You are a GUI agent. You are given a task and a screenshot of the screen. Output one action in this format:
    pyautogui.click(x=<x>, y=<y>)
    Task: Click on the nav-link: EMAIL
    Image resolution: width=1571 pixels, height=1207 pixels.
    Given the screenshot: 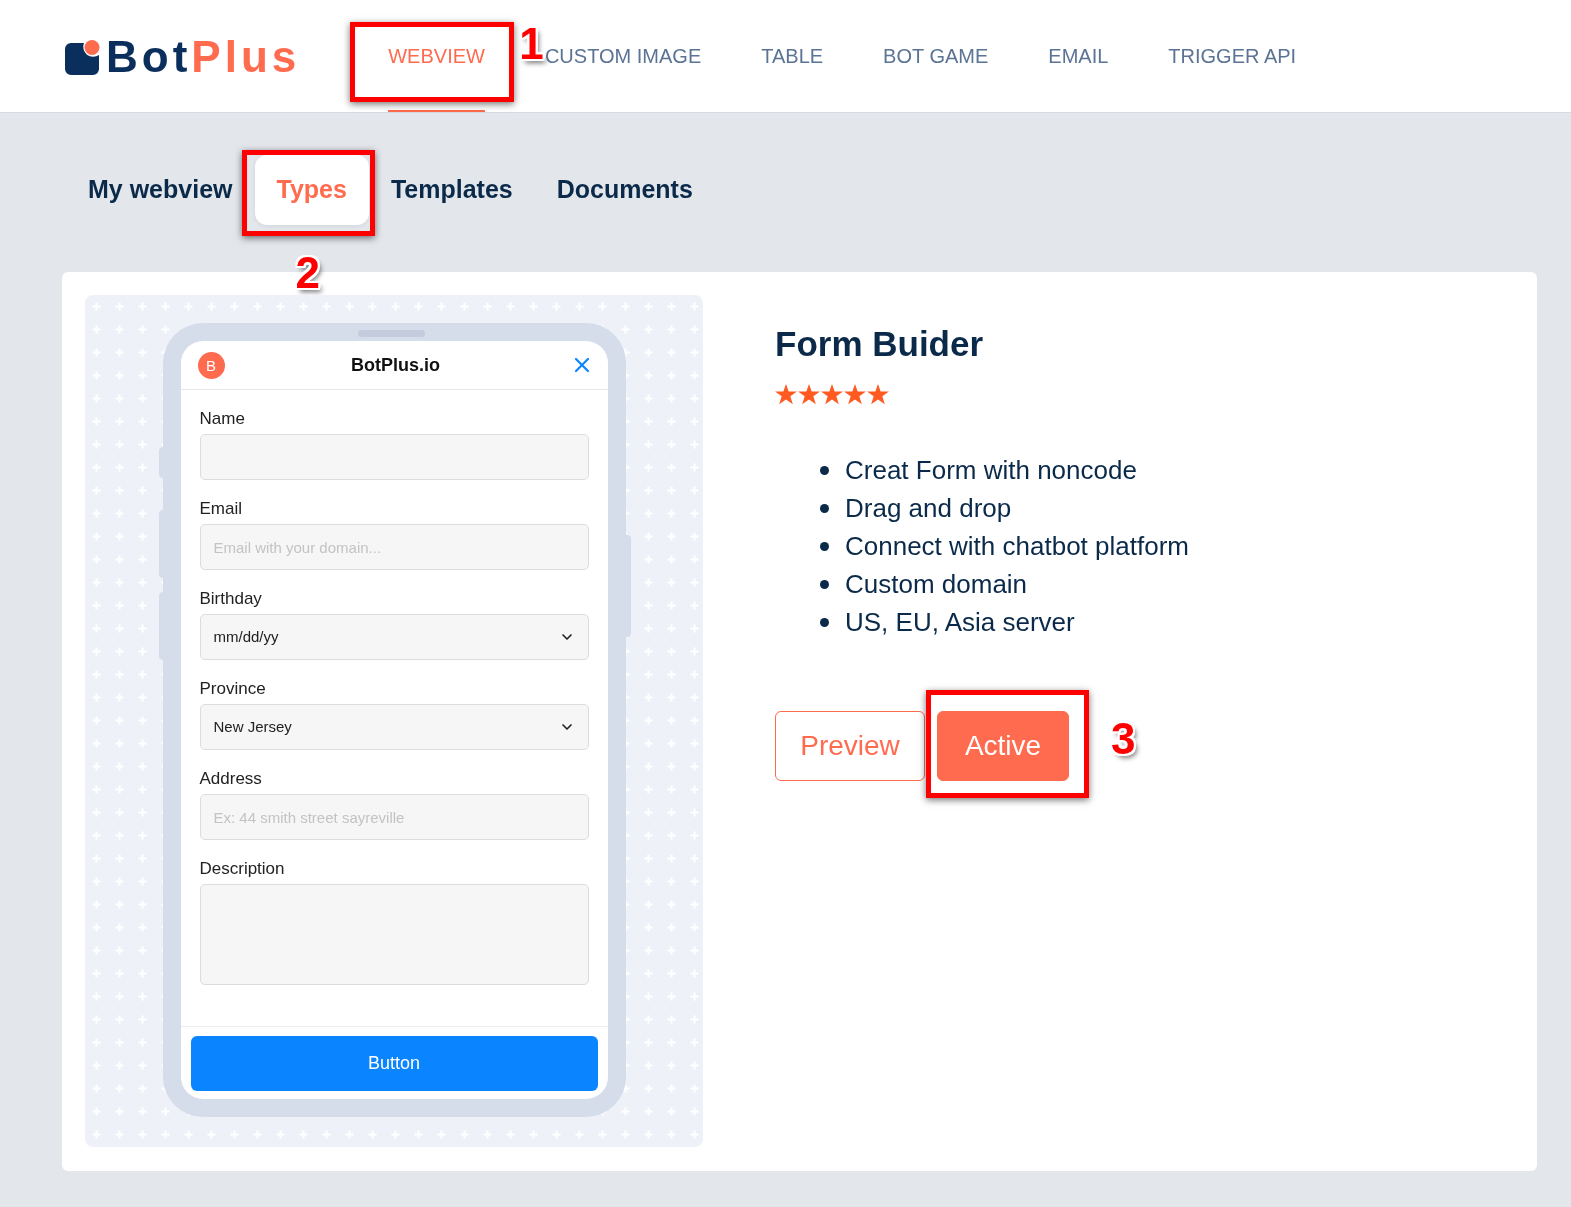 What is the action you would take?
    pyautogui.click(x=1078, y=56)
    